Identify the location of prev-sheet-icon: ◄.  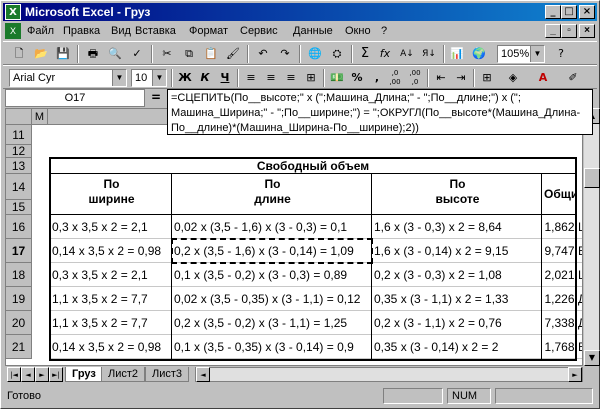
(28, 374).